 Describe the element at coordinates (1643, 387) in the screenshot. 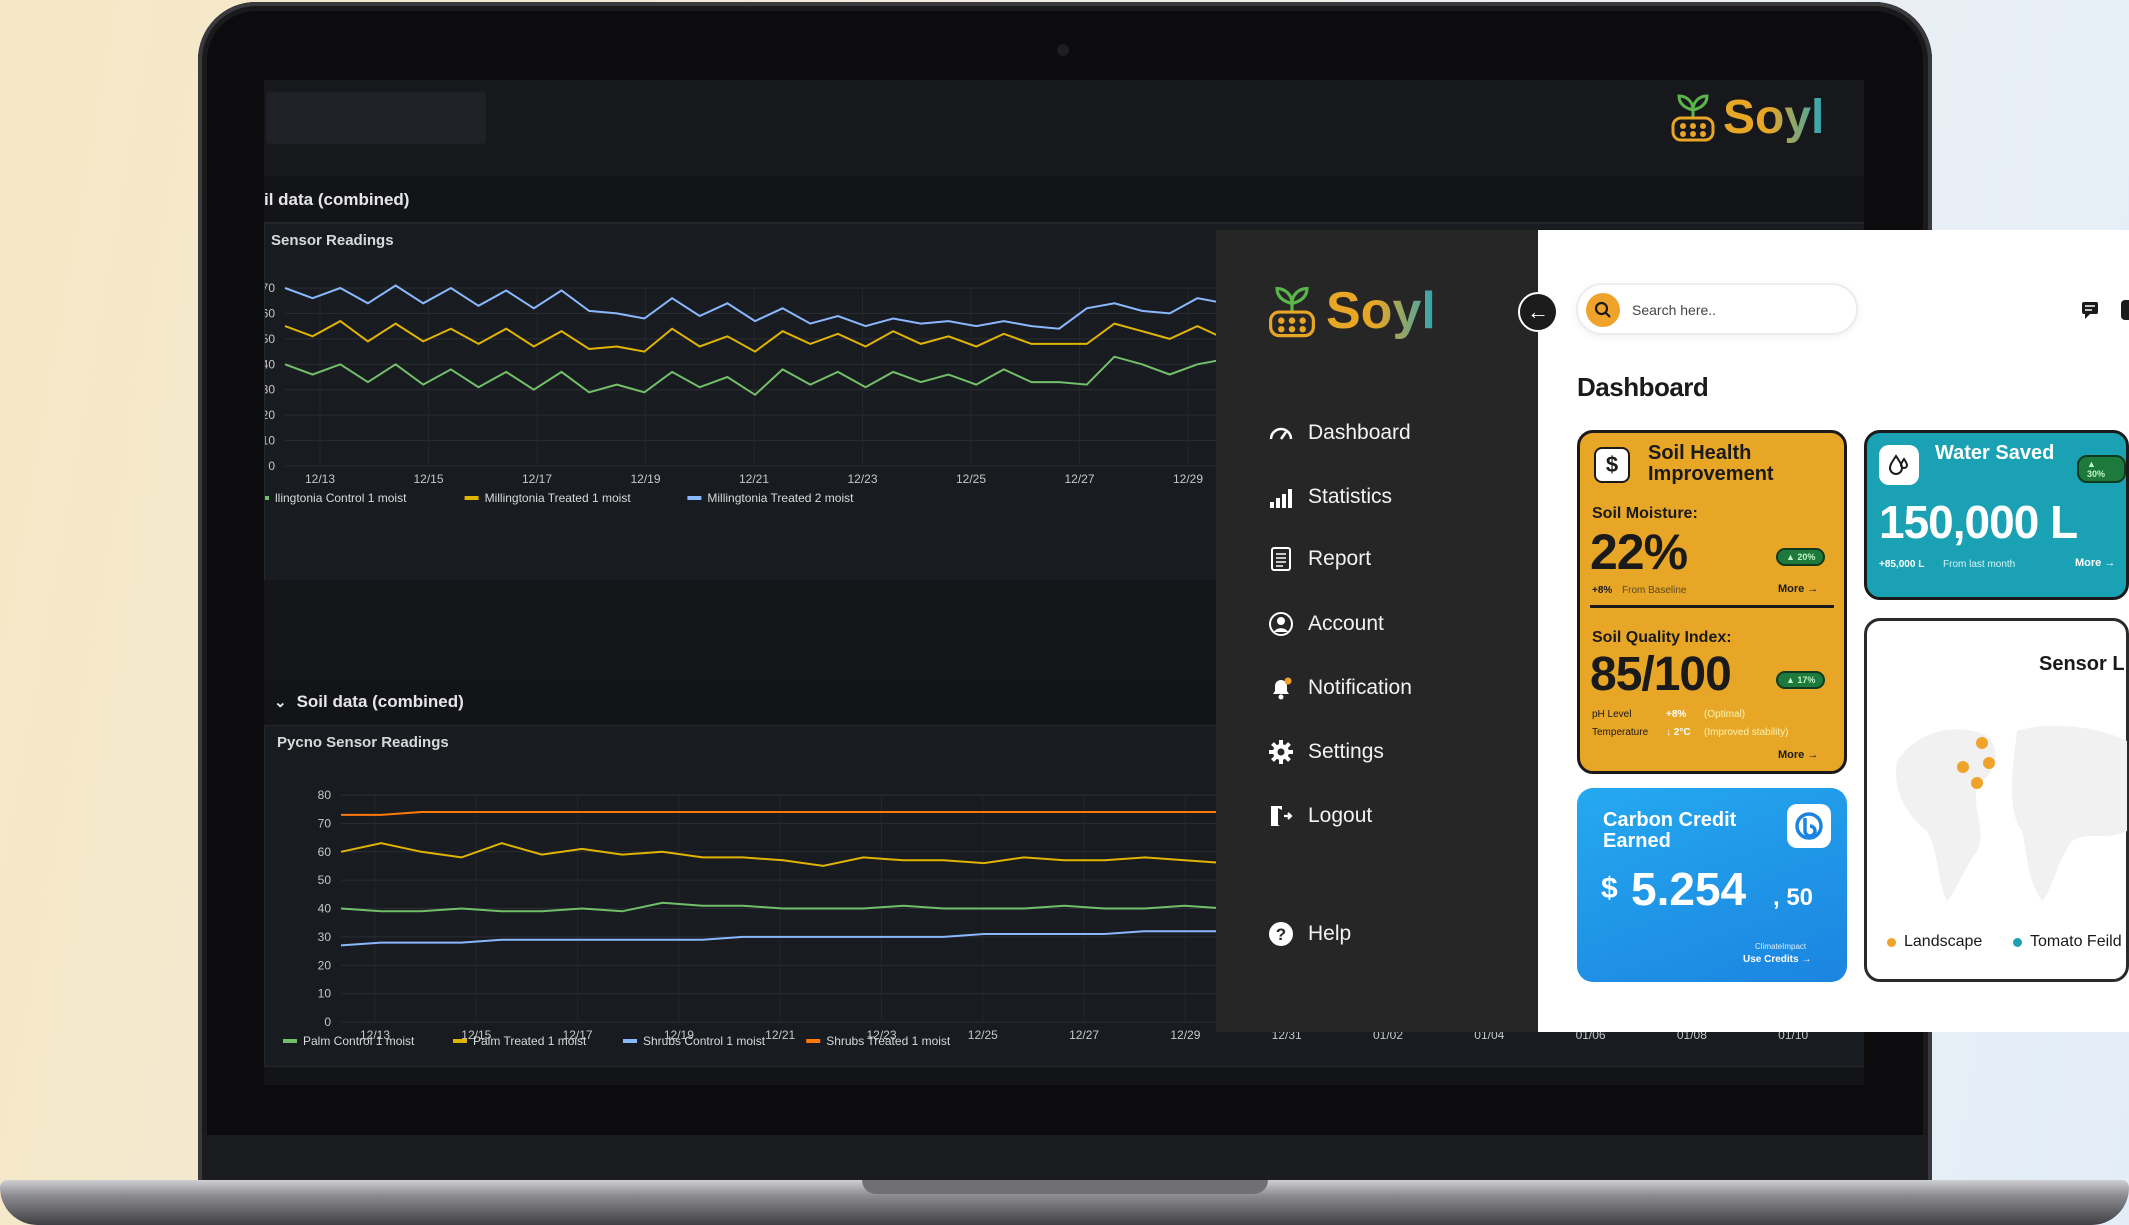

I see `page-title: Dashboard` at that location.